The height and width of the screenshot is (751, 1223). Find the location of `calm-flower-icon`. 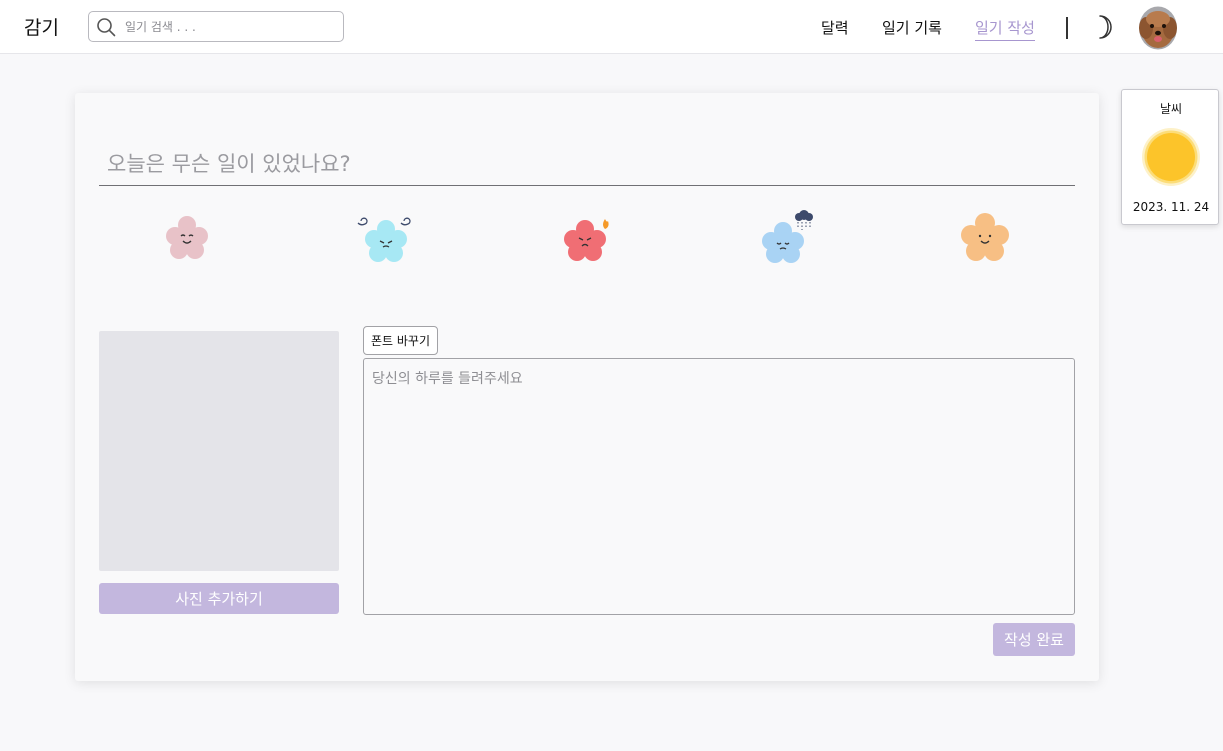

calm-flower-icon is located at coordinates (985, 240).